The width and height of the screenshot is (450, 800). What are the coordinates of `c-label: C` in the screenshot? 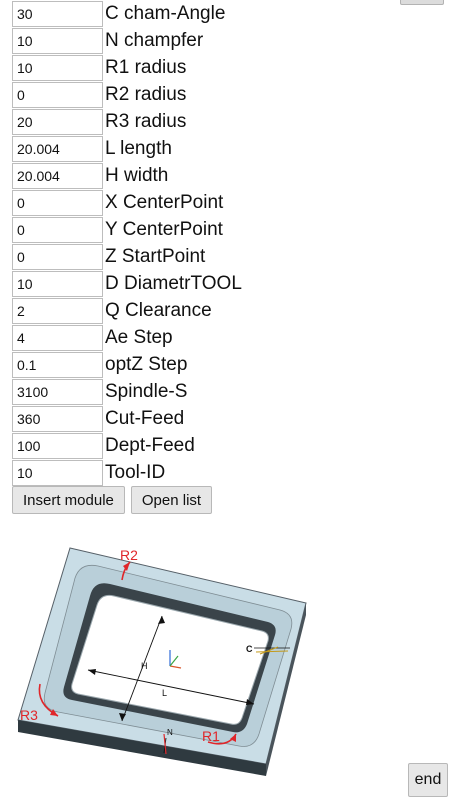 It's located at (249, 649).